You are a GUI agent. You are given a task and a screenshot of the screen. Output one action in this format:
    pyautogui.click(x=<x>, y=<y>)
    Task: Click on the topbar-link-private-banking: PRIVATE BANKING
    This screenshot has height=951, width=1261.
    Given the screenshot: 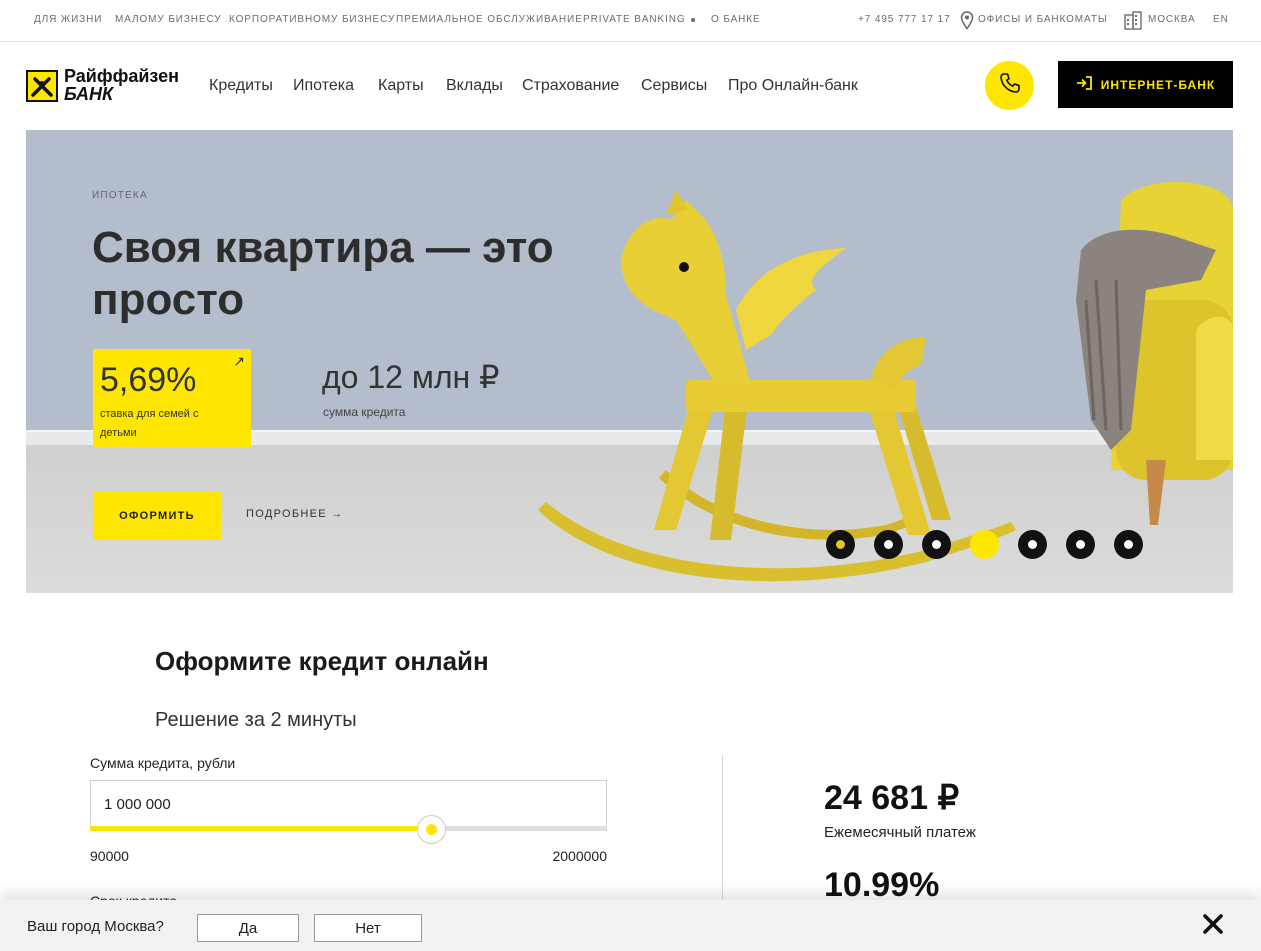 What is the action you would take?
    pyautogui.click(x=634, y=19)
    